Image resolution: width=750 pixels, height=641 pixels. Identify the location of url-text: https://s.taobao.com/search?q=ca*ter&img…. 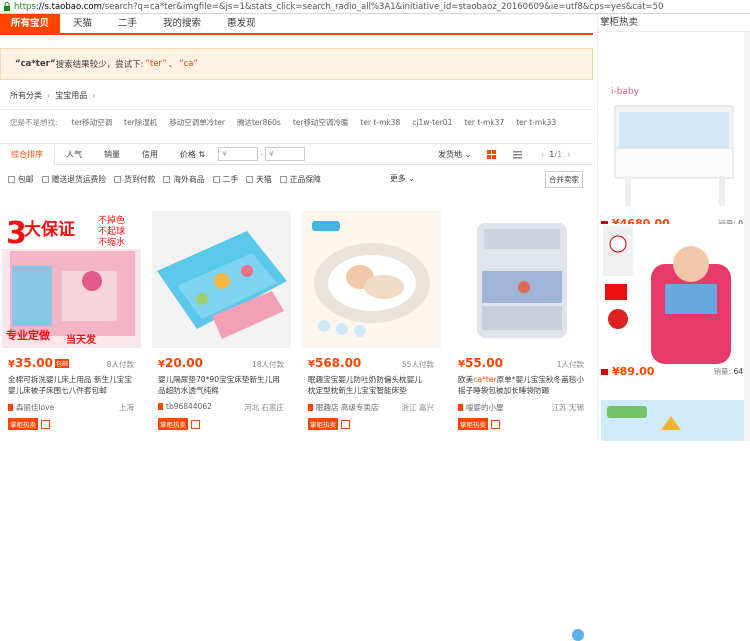
(339, 7).